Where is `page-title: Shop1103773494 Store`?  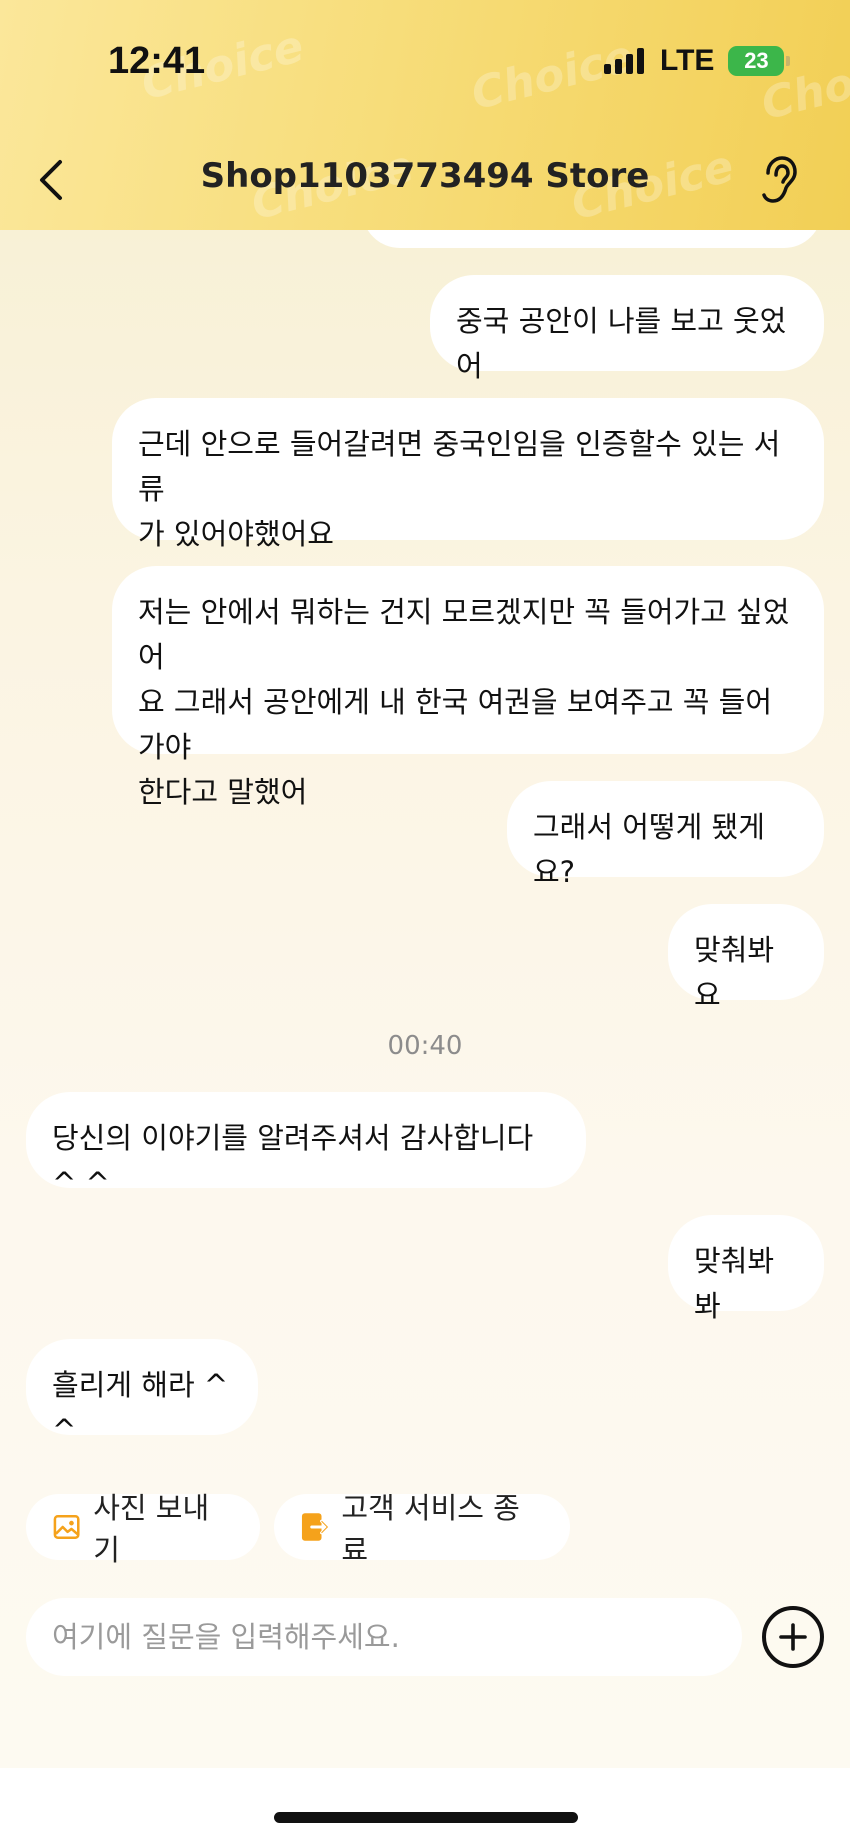 page-title: Shop1103773494 Store is located at coordinates (425, 176).